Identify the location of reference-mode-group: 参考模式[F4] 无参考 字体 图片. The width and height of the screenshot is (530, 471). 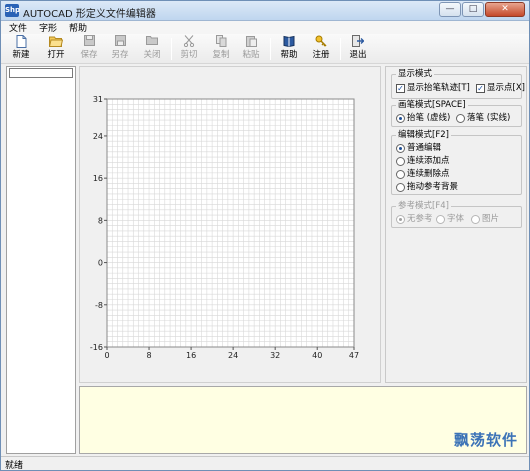
(456, 214).